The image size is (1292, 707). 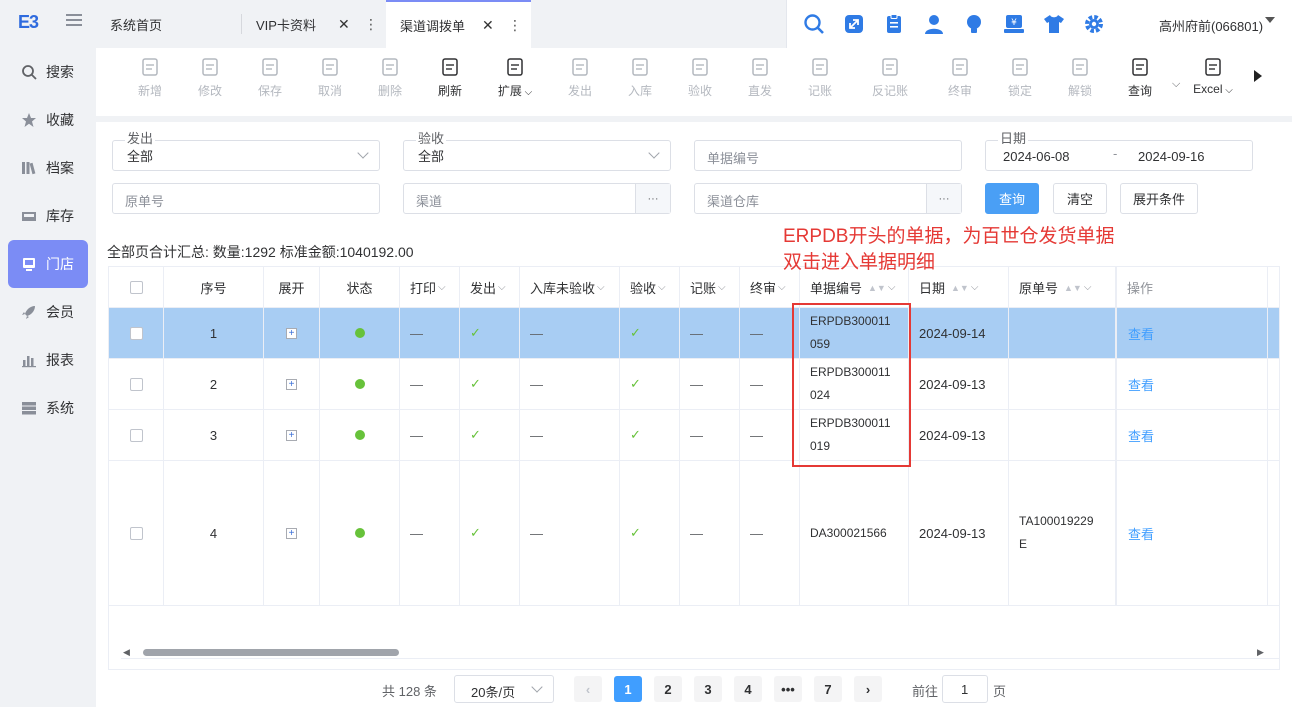 I want to click on toolbar-table-button: Excel ⌵, so click(x=1213, y=76).